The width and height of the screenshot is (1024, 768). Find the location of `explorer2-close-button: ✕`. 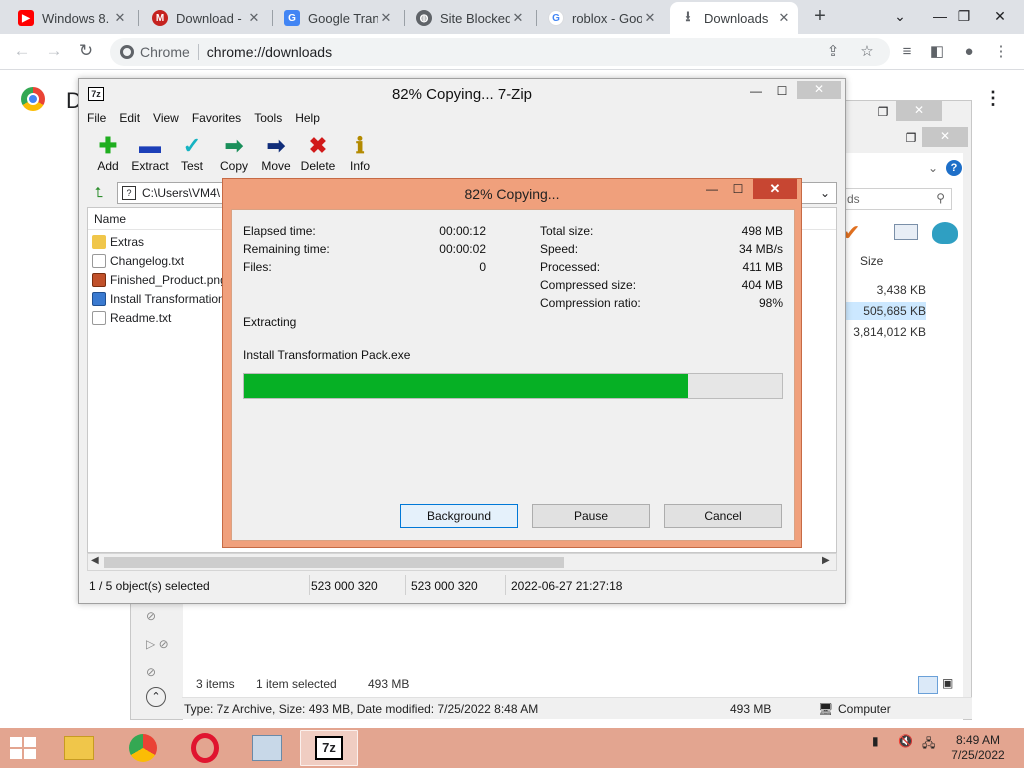

explorer2-close-button: ✕ is located at coordinates (945, 137).